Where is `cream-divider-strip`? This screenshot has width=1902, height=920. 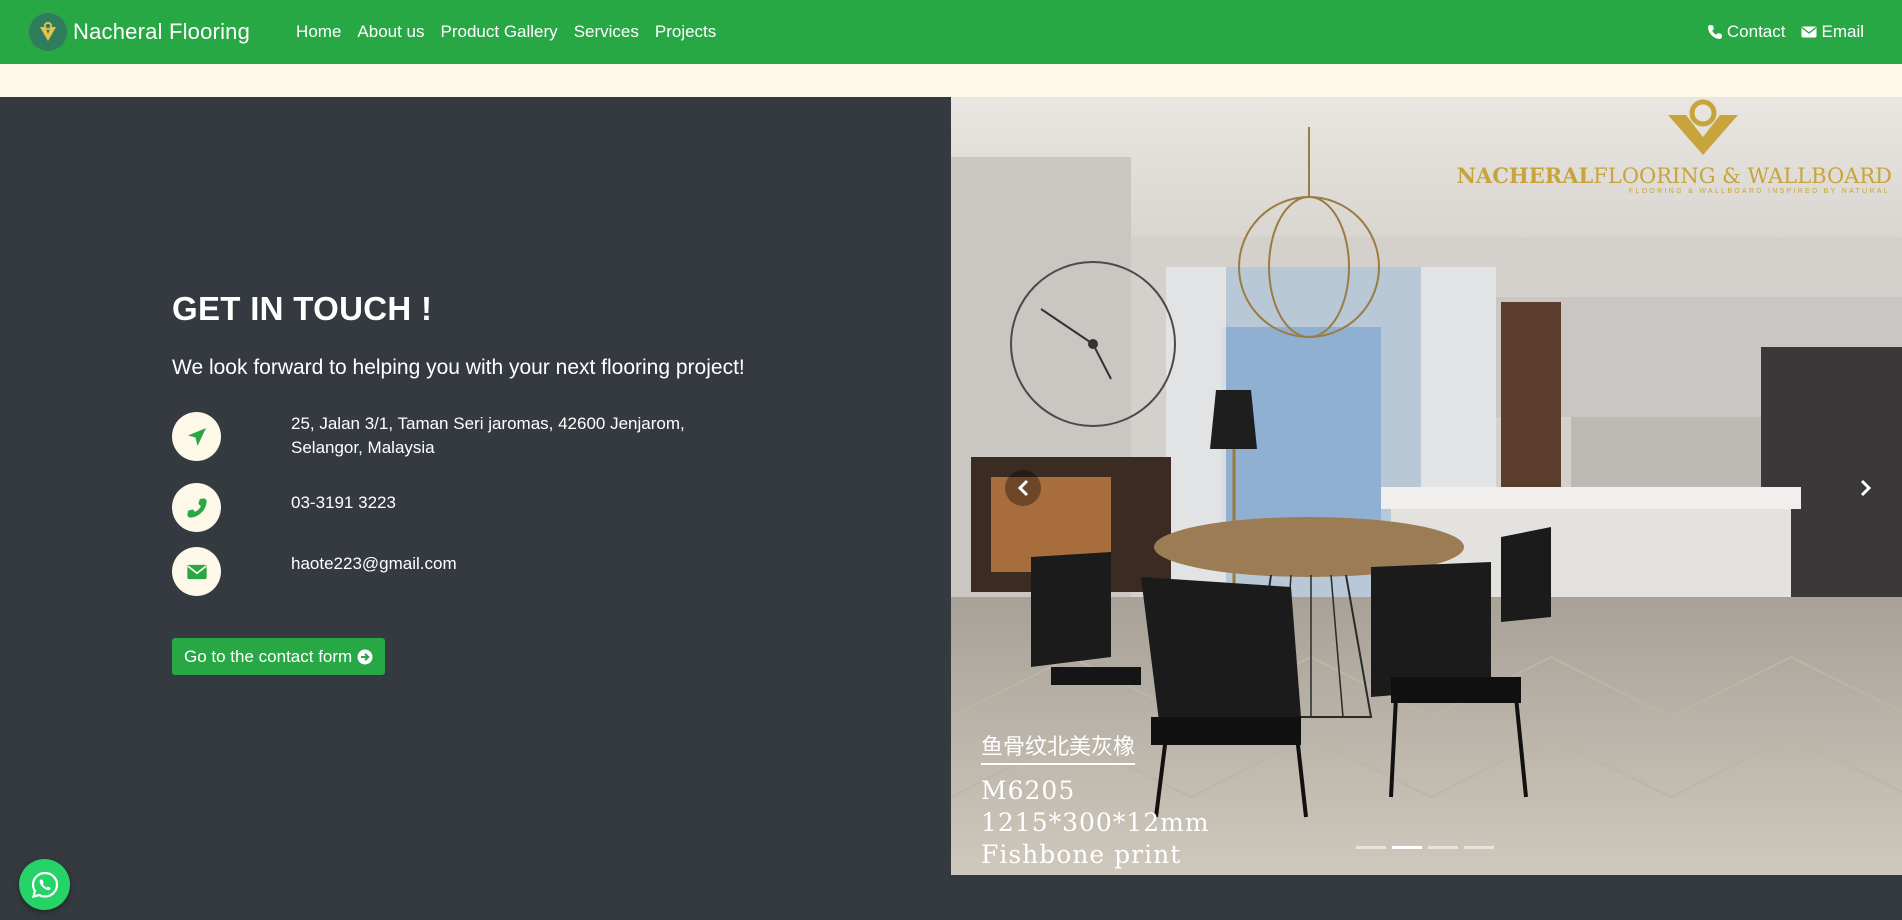 cream-divider-strip is located at coordinates (951, 80).